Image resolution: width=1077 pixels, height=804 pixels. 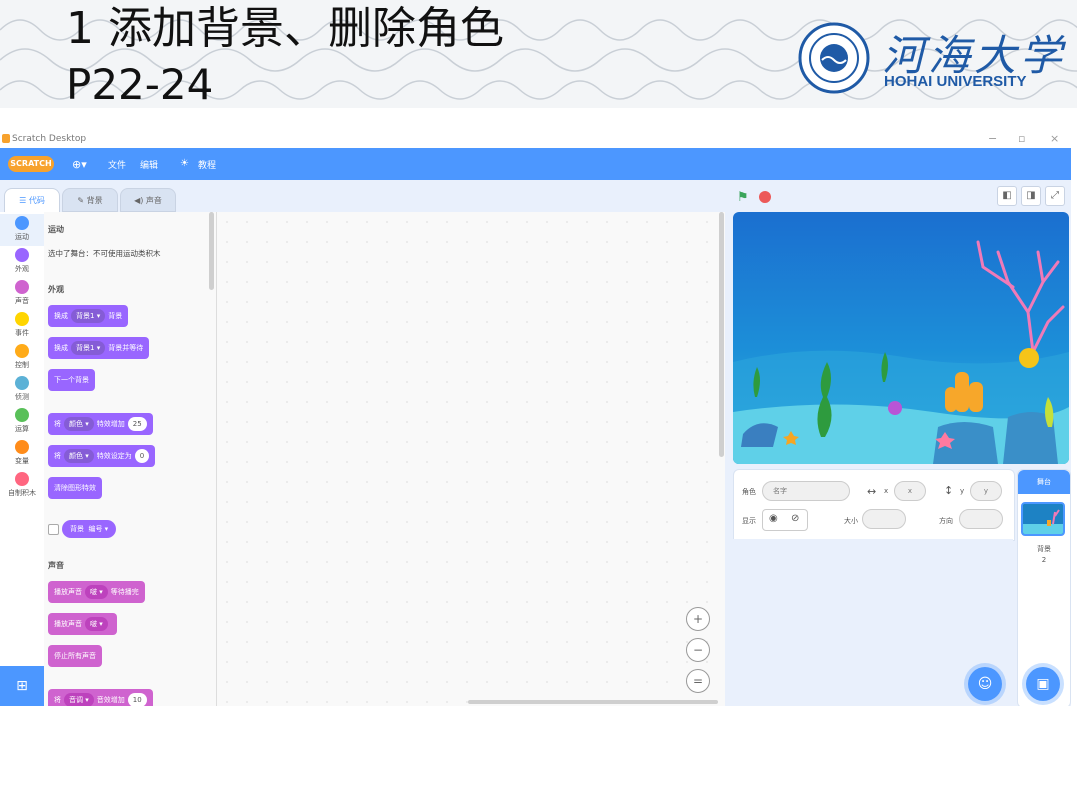 I want to click on lightbulb-icon: ☀, so click(x=184, y=163).